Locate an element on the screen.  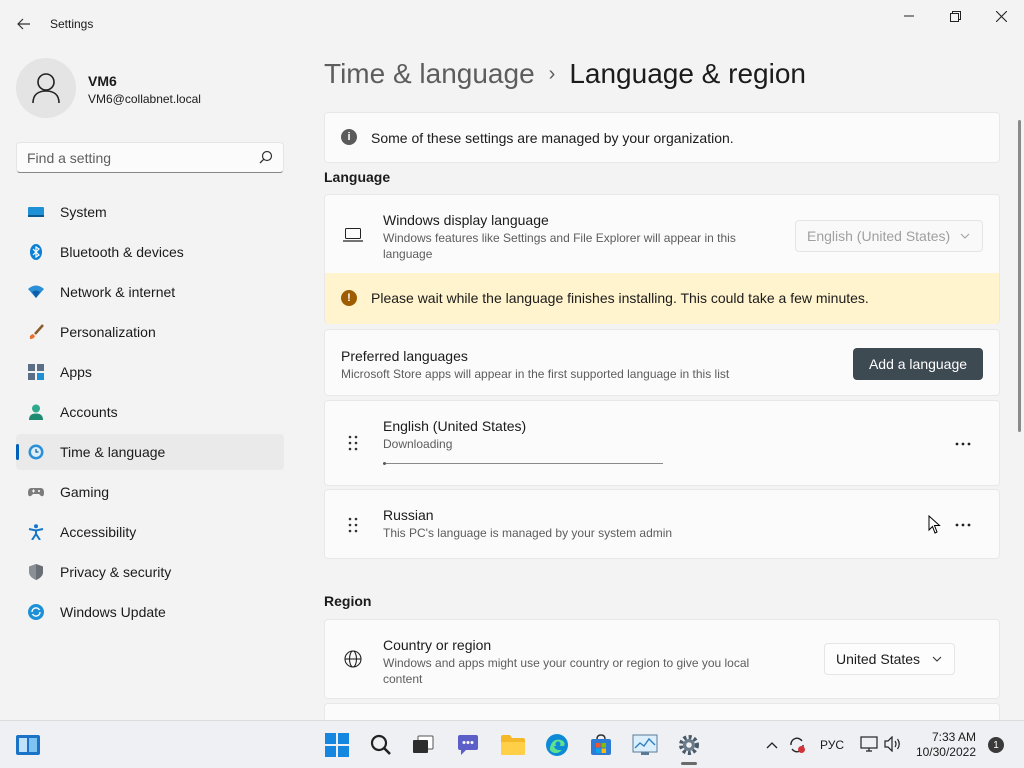
sidebar-item-accounts: Accounts is located at coordinates (150, 412).